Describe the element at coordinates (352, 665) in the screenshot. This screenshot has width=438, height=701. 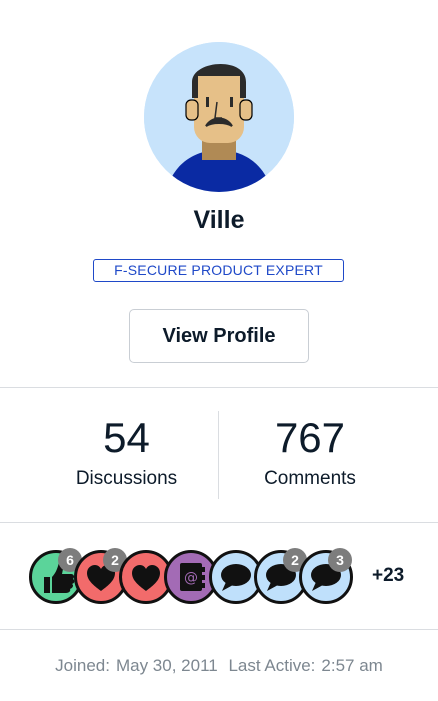
I see `last-active-time: 2:57 am` at that location.